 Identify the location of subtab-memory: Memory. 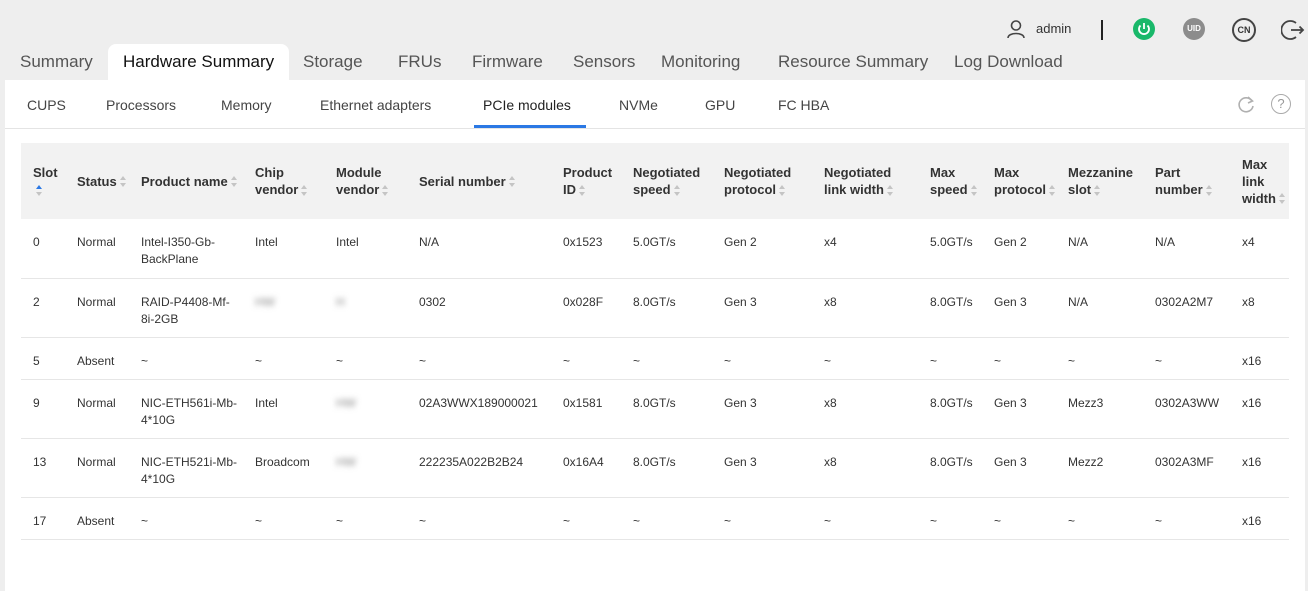
(246, 105).